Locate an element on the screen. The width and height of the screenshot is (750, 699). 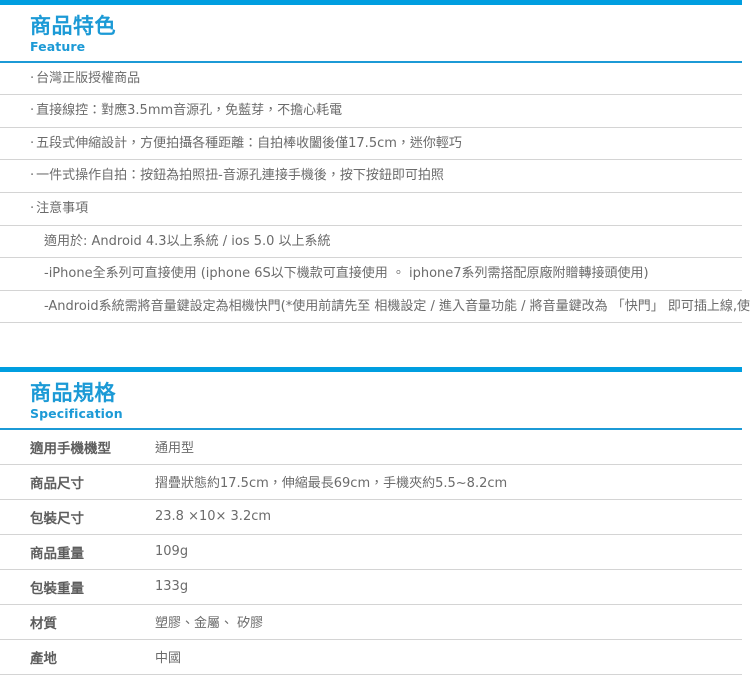
spec-label: 產地 is located at coordinates (43, 658).